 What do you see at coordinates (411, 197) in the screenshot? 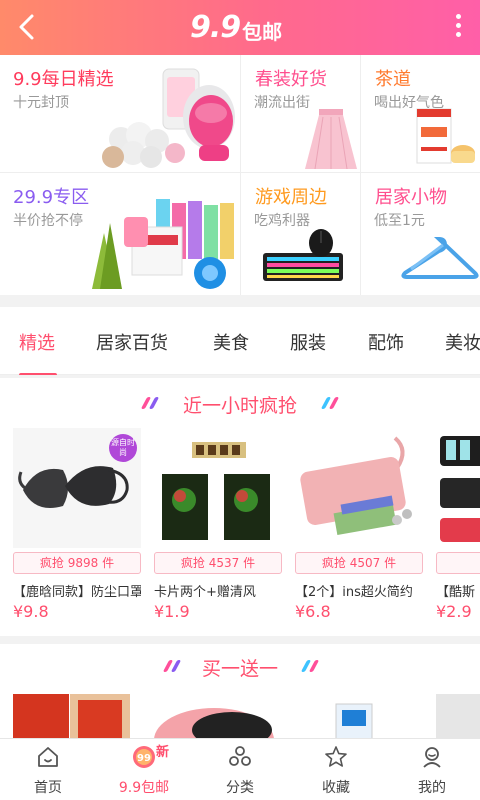
I see `promo-title: 居家小物` at bounding box center [411, 197].